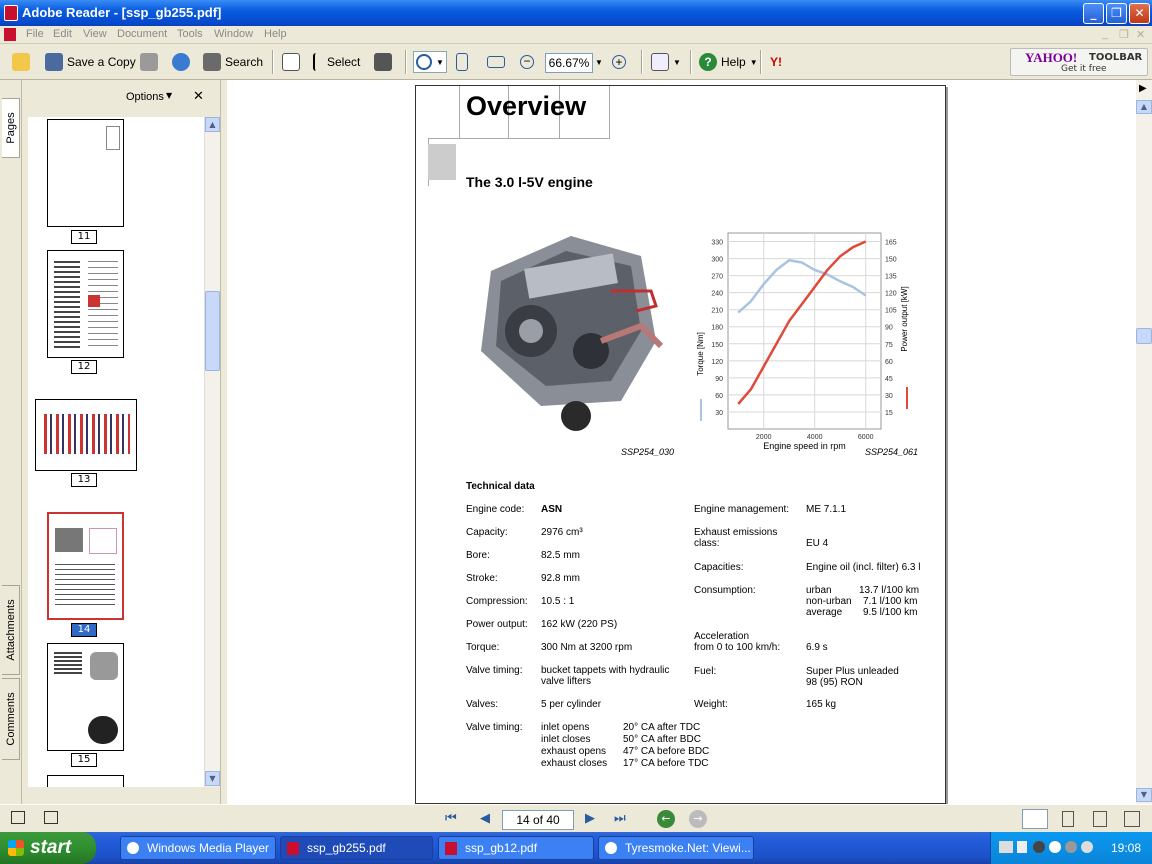  I want to click on page-subheading: The 3.0 l-5V engine, so click(529, 182).